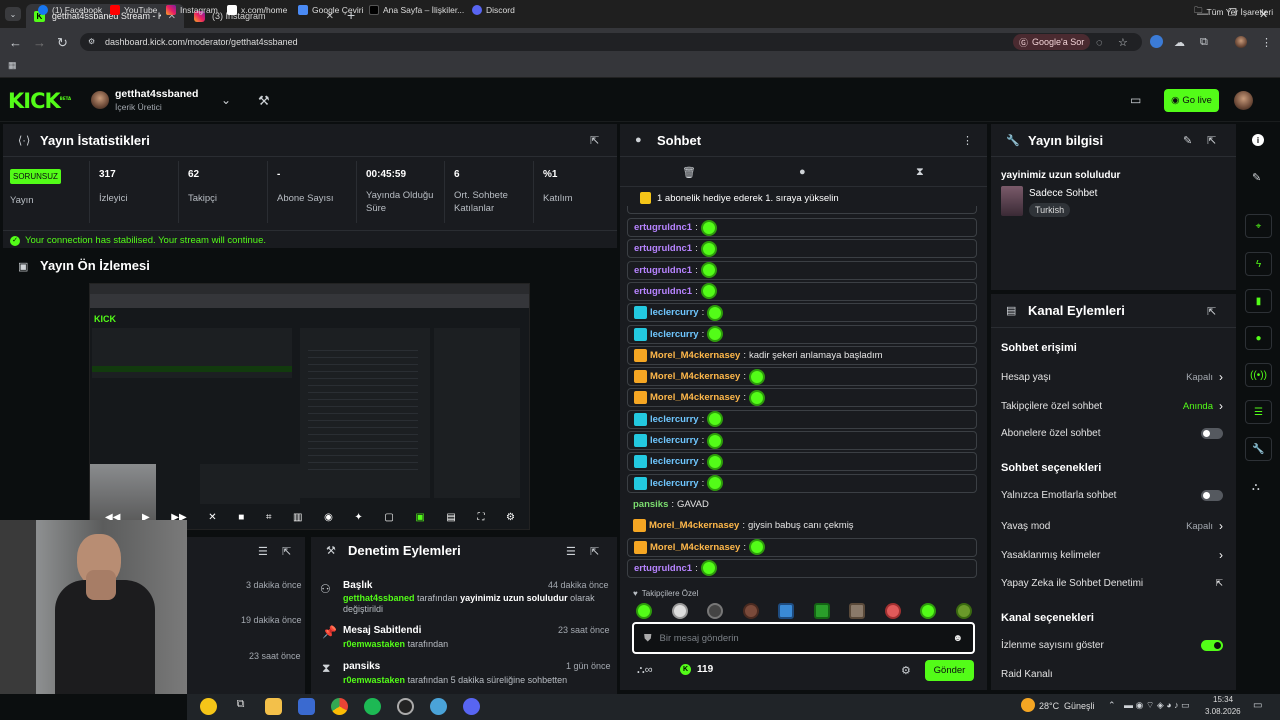  Describe the element at coordinates (39, 42) in the screenshot. I see `forward-icon: →` at that location.